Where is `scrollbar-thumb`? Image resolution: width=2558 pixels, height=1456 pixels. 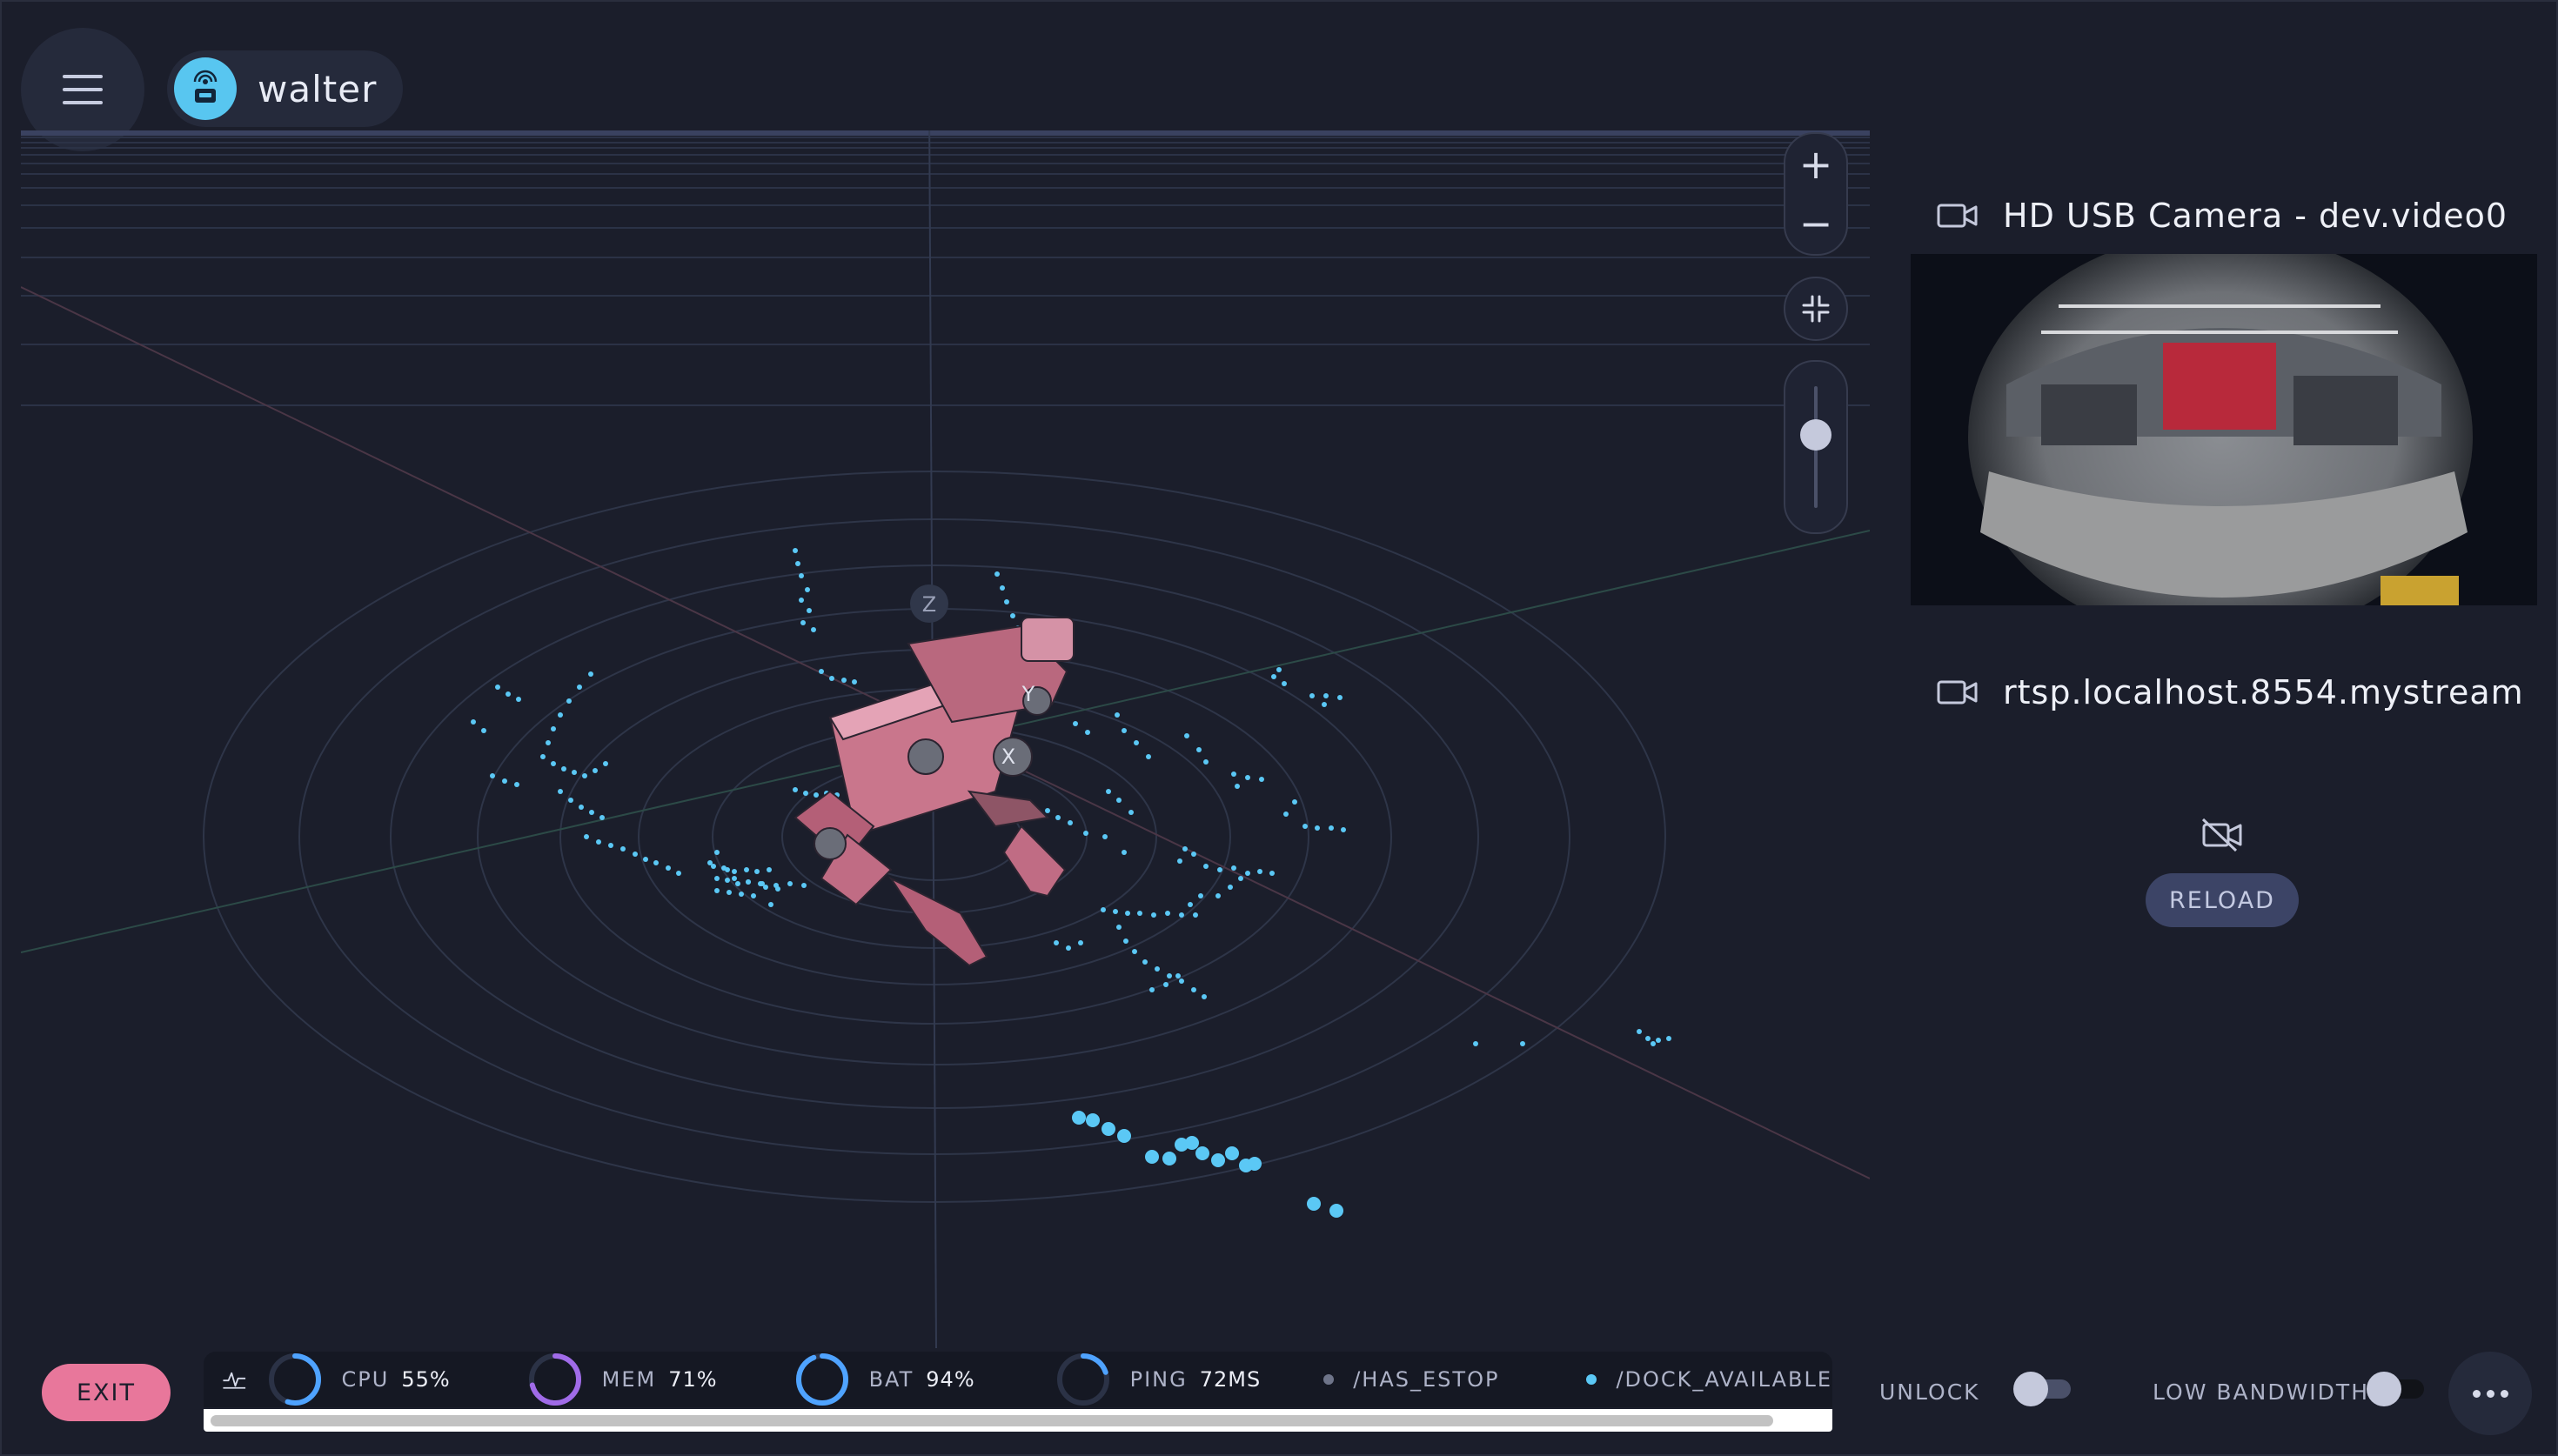
scrollbar-thumb is located at coordinates (992, 1420).